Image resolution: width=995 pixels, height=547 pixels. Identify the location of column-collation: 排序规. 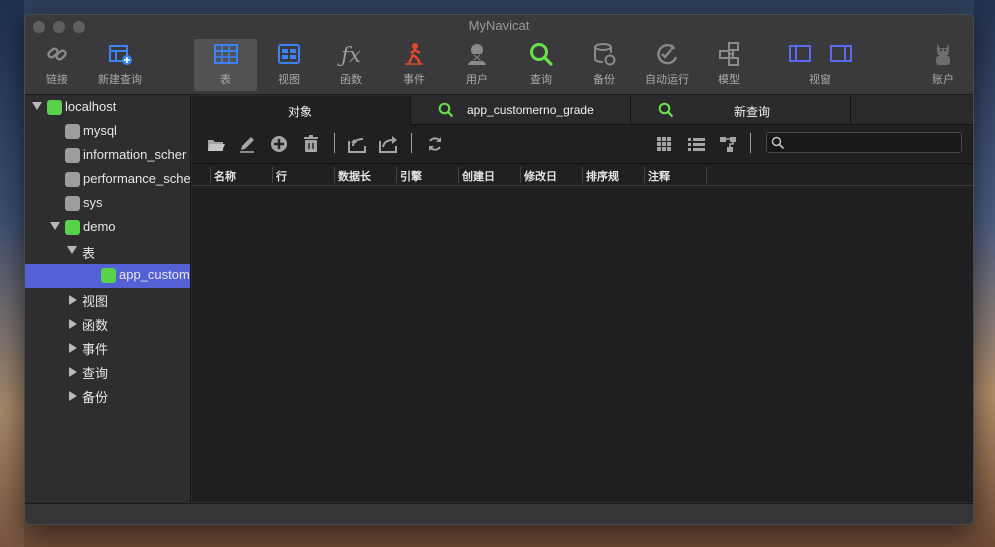
(602, 176).